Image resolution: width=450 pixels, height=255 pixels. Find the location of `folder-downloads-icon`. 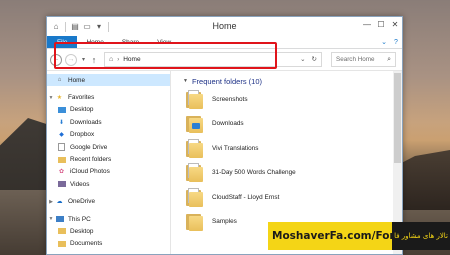

folder-downloads-icon is located at coordinates (194, 124).